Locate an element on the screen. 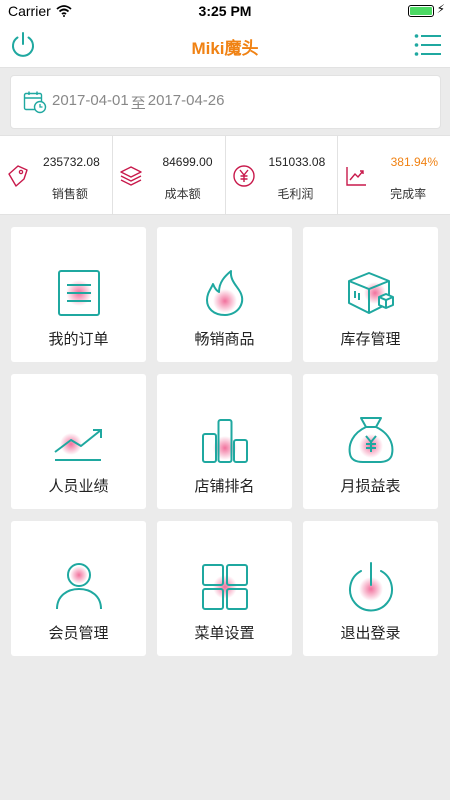 This screenshot has height=800, width=450. stat-label: 毛利润 is located at coordinates (295, 194).